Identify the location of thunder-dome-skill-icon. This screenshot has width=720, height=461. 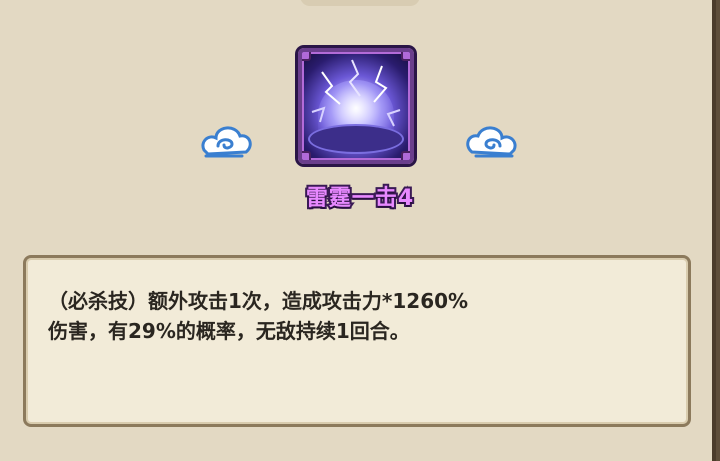
(356, 106).